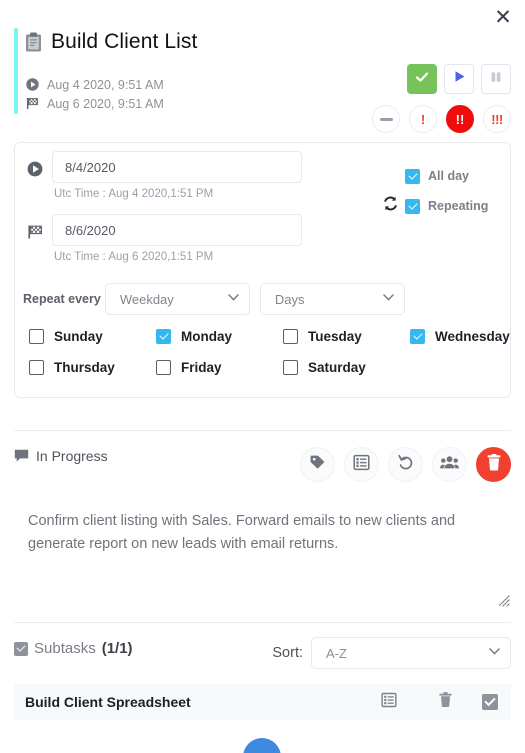  What do you see at coordinates (332, 299) in the screenshot?
I see `repeat-period-select: Days` at bounding box center [332, 299].